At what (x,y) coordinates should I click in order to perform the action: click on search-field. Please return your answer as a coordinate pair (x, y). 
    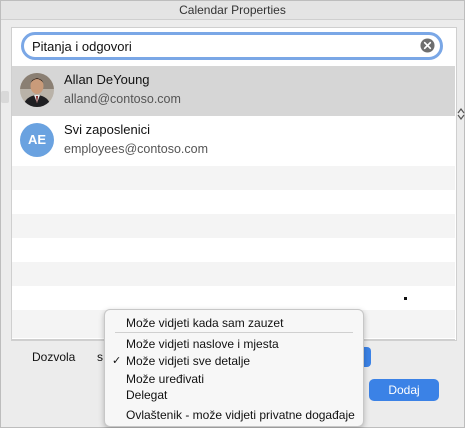
    Looking at the image, I should click on (232, 46).